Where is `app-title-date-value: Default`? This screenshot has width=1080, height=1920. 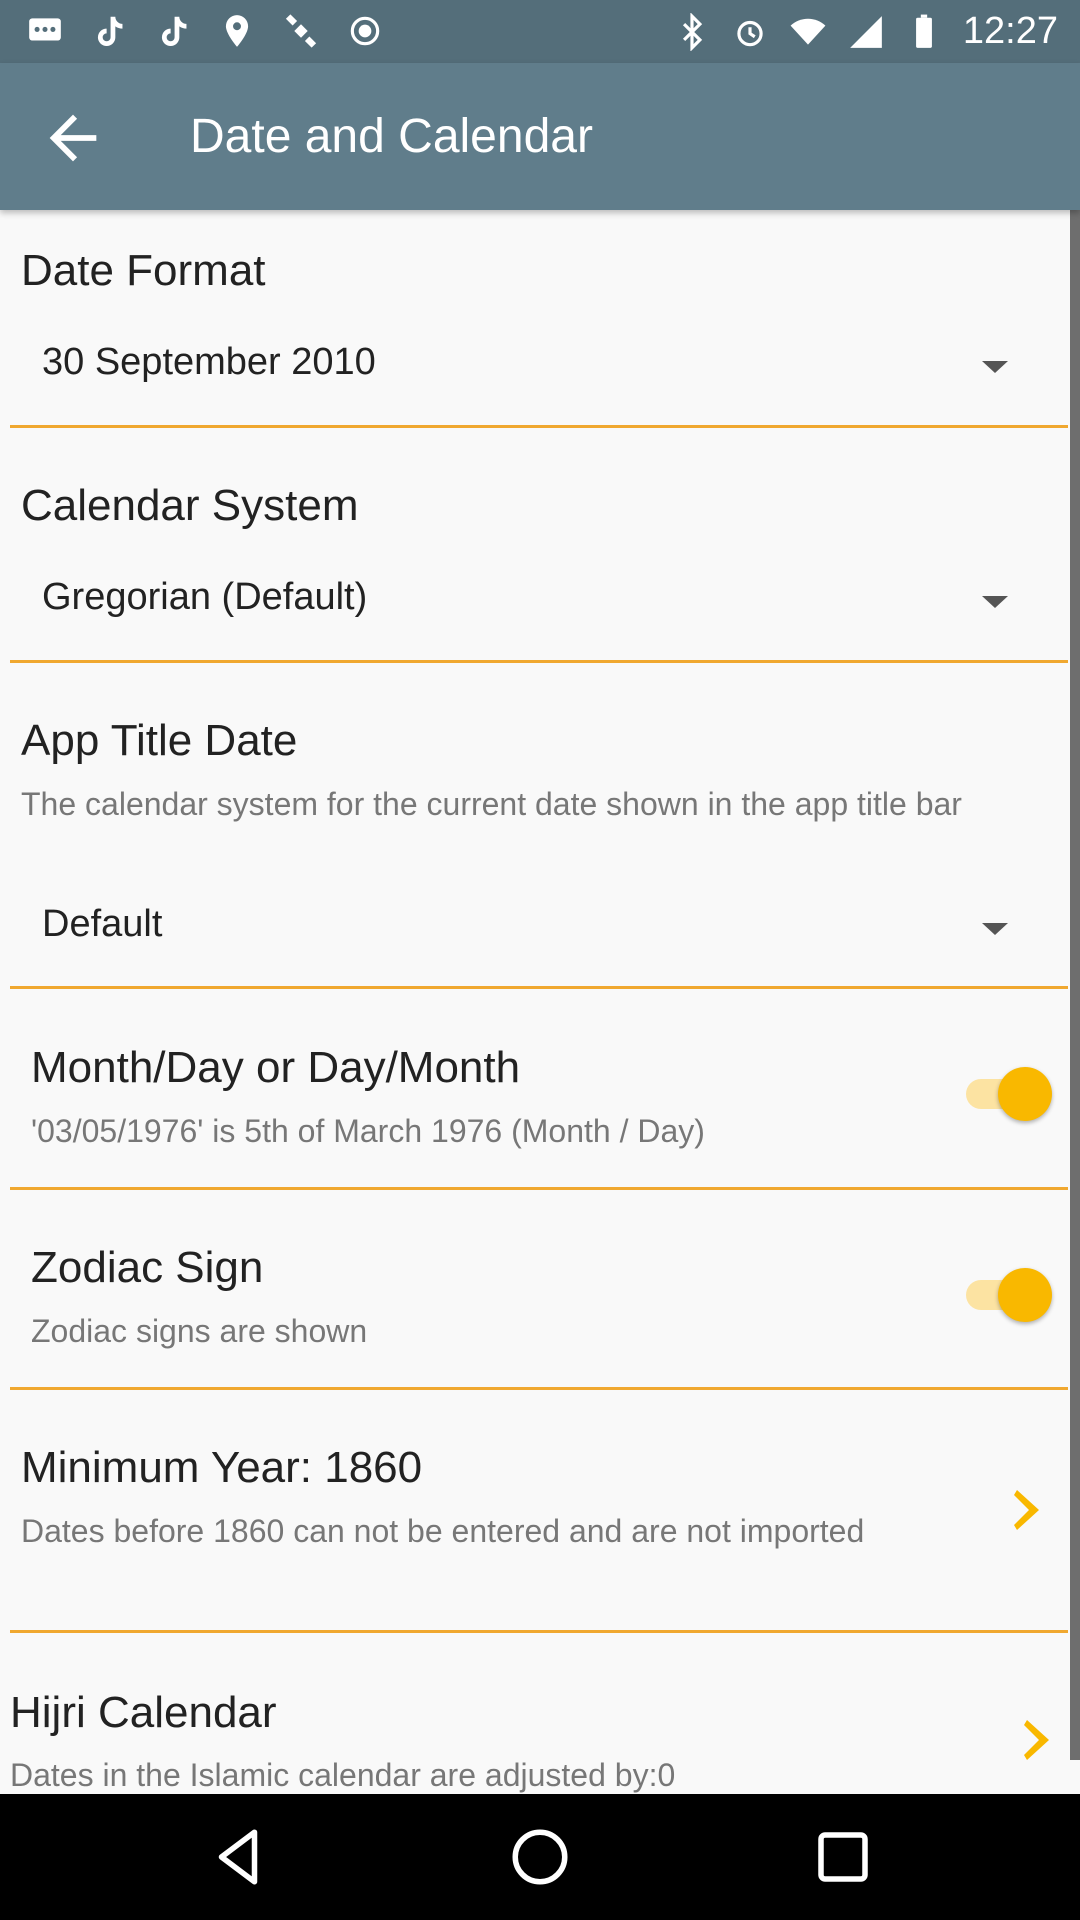 app-title-date-value: Default is located at coordinates (102, 924).